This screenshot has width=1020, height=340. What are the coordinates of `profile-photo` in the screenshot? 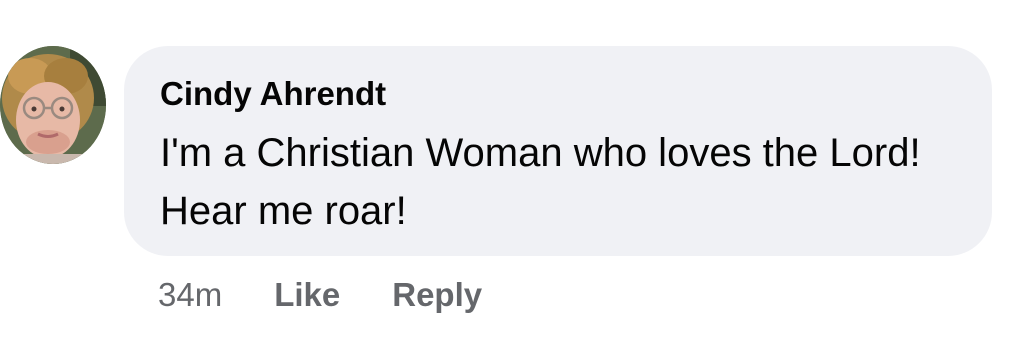 It's located at (53, 105).